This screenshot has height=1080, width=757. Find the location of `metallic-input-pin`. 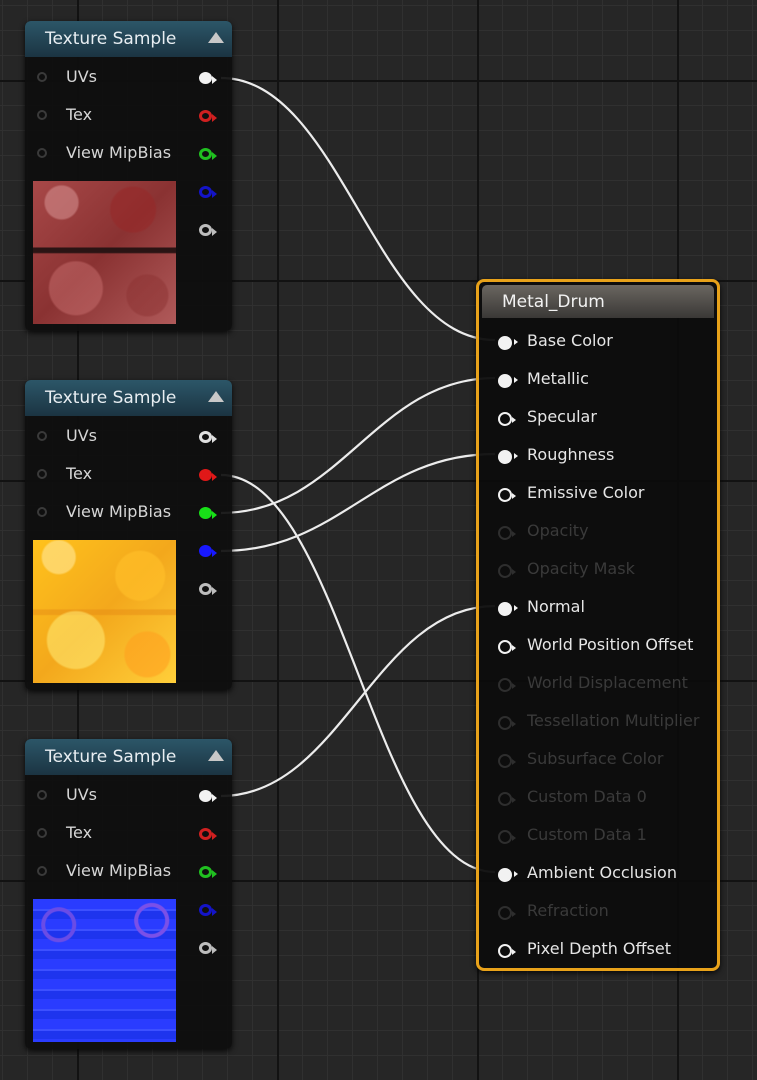

metallic-input-pin is located at coordinates (508, 381).